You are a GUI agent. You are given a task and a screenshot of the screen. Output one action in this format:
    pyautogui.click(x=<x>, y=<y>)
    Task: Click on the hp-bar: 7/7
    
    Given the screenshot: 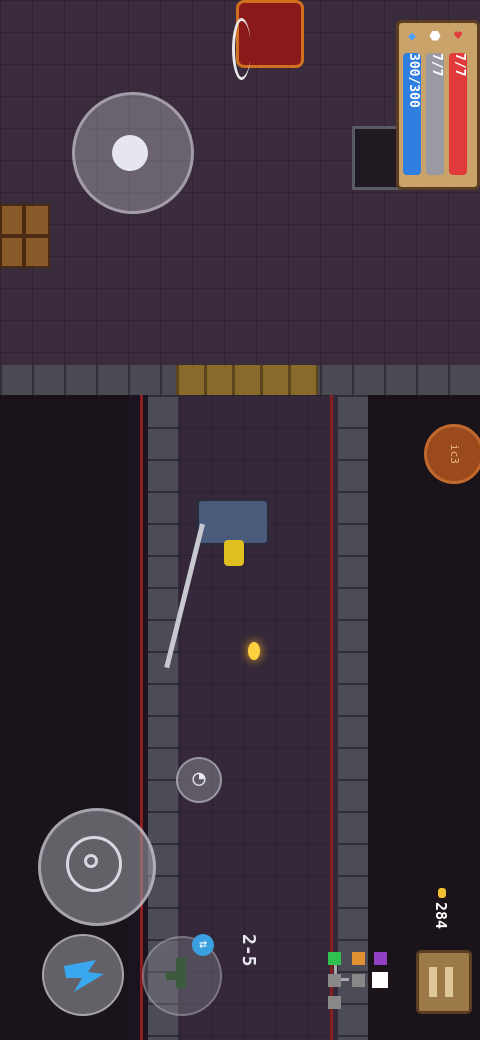 What is the action you would take?
    pyautogui.click(x=458, y=114)
    